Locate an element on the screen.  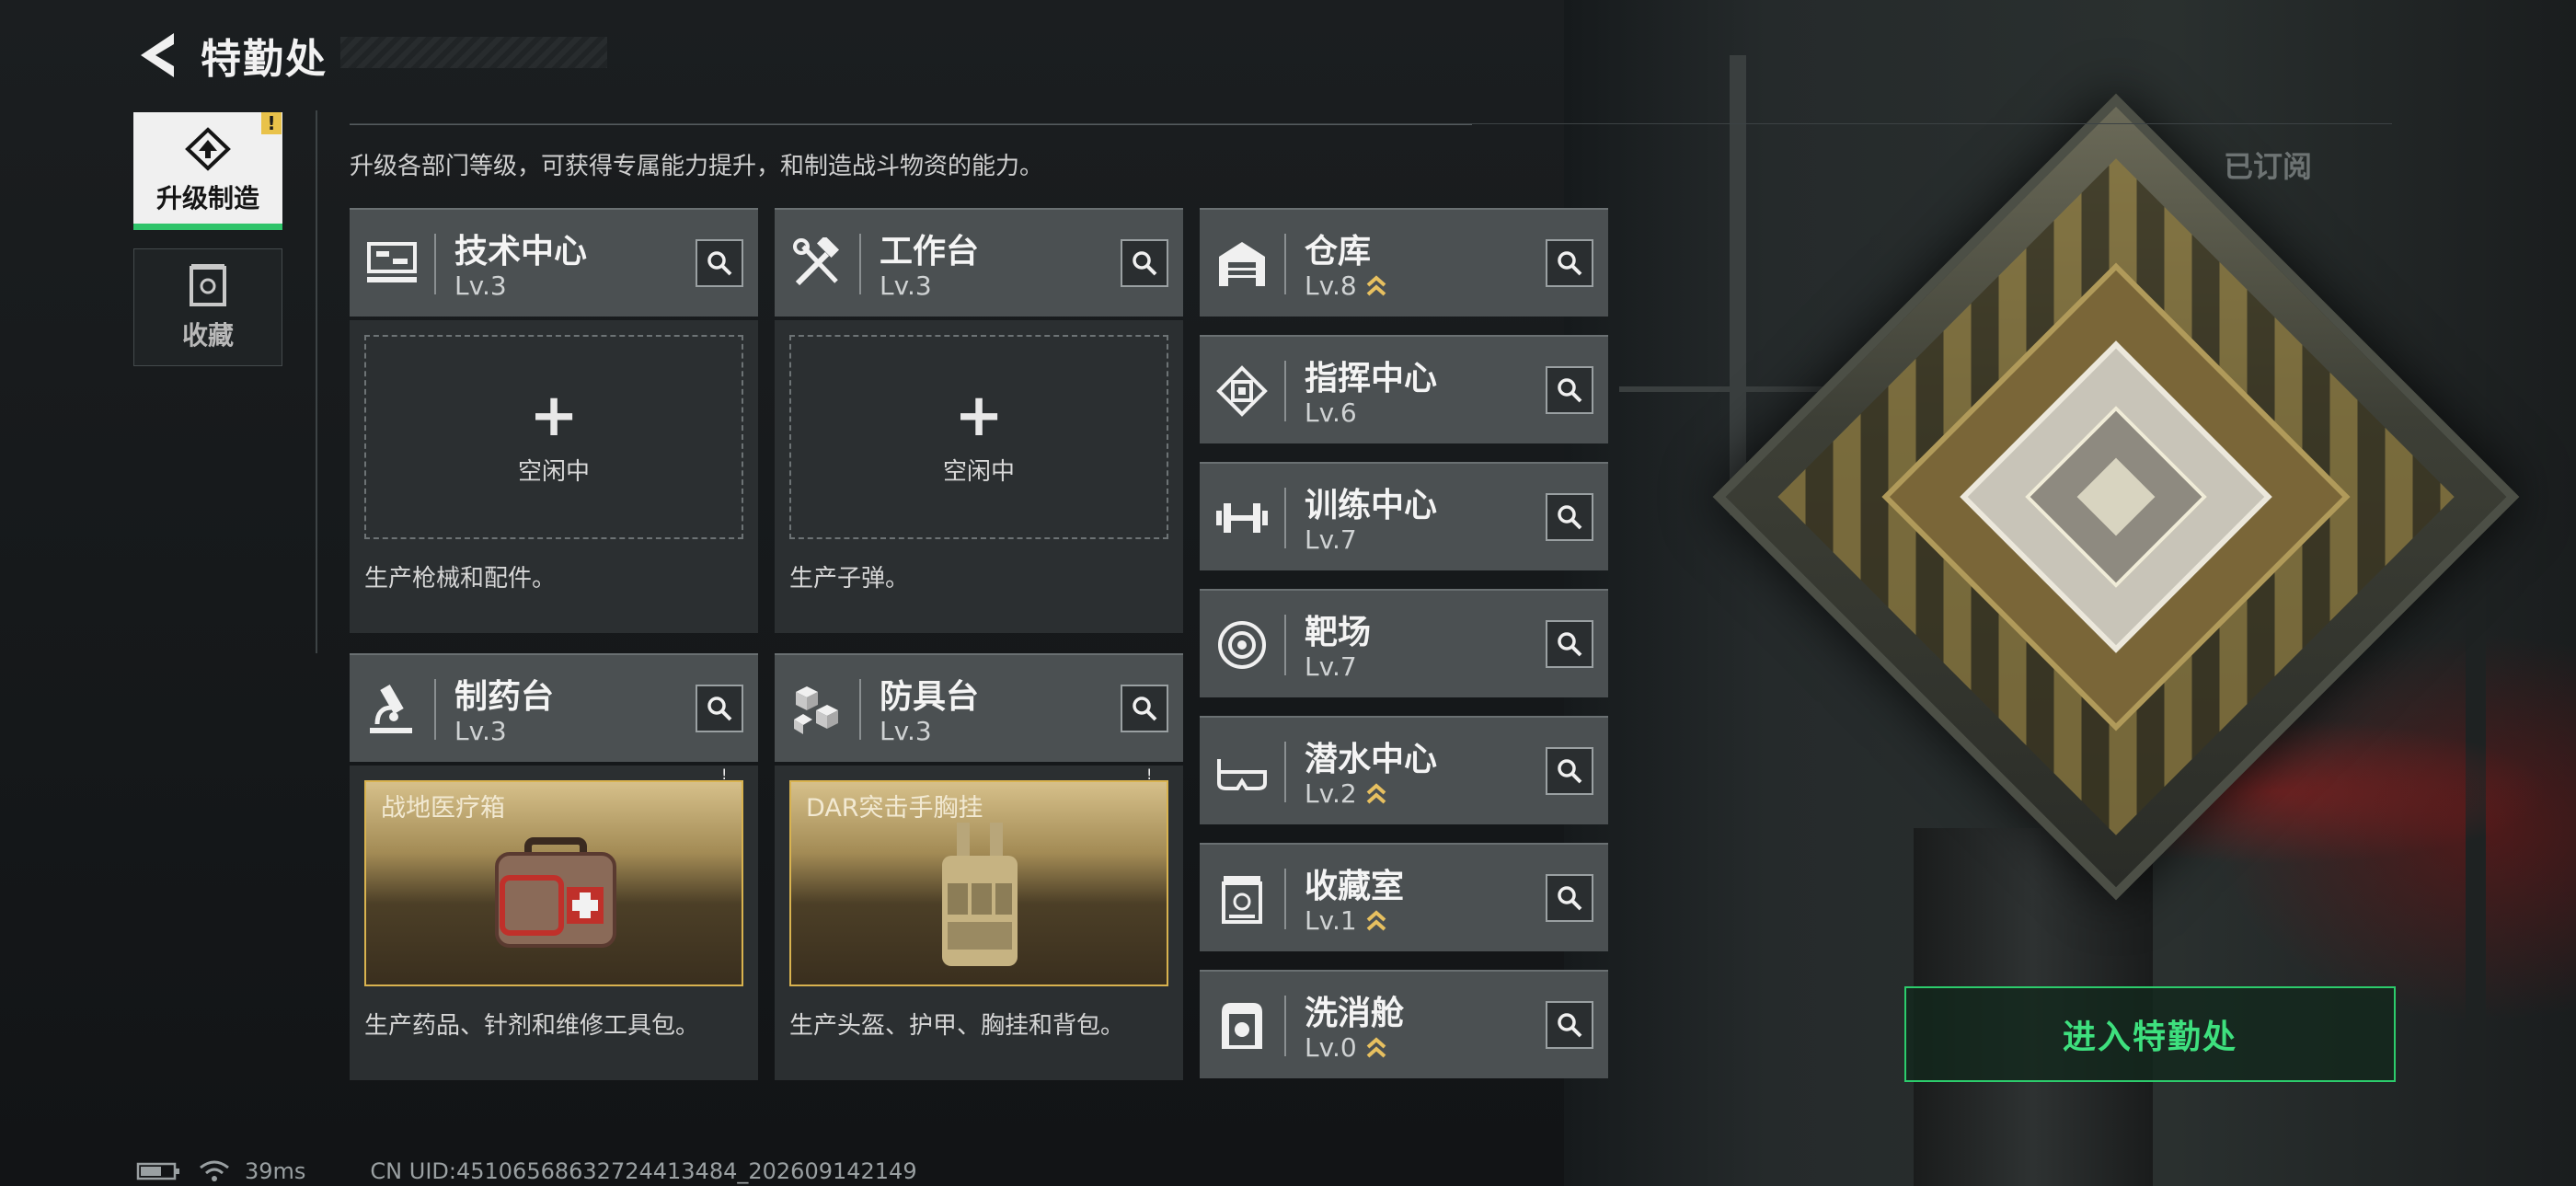
wifi-icon is located at coordinates (214, 1170).